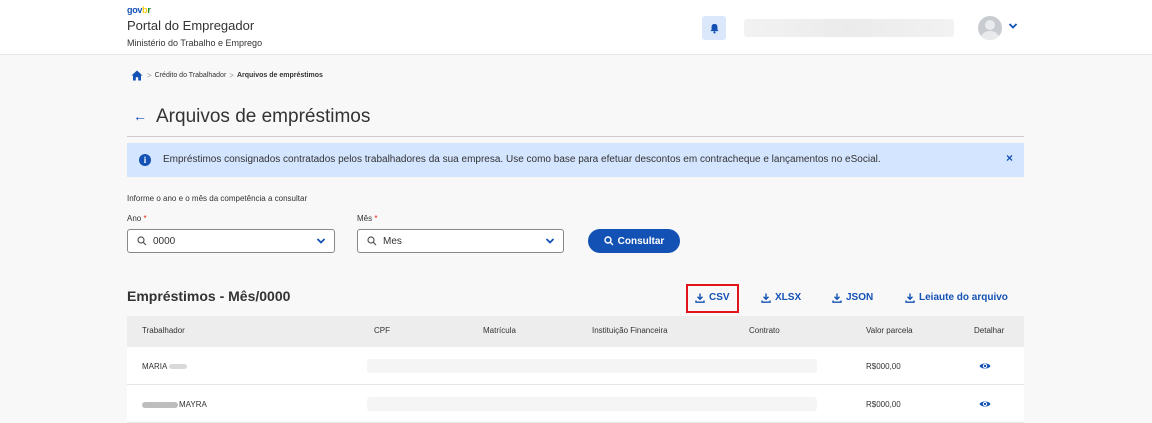  I want to click on notifications-button, so click(714, 28).